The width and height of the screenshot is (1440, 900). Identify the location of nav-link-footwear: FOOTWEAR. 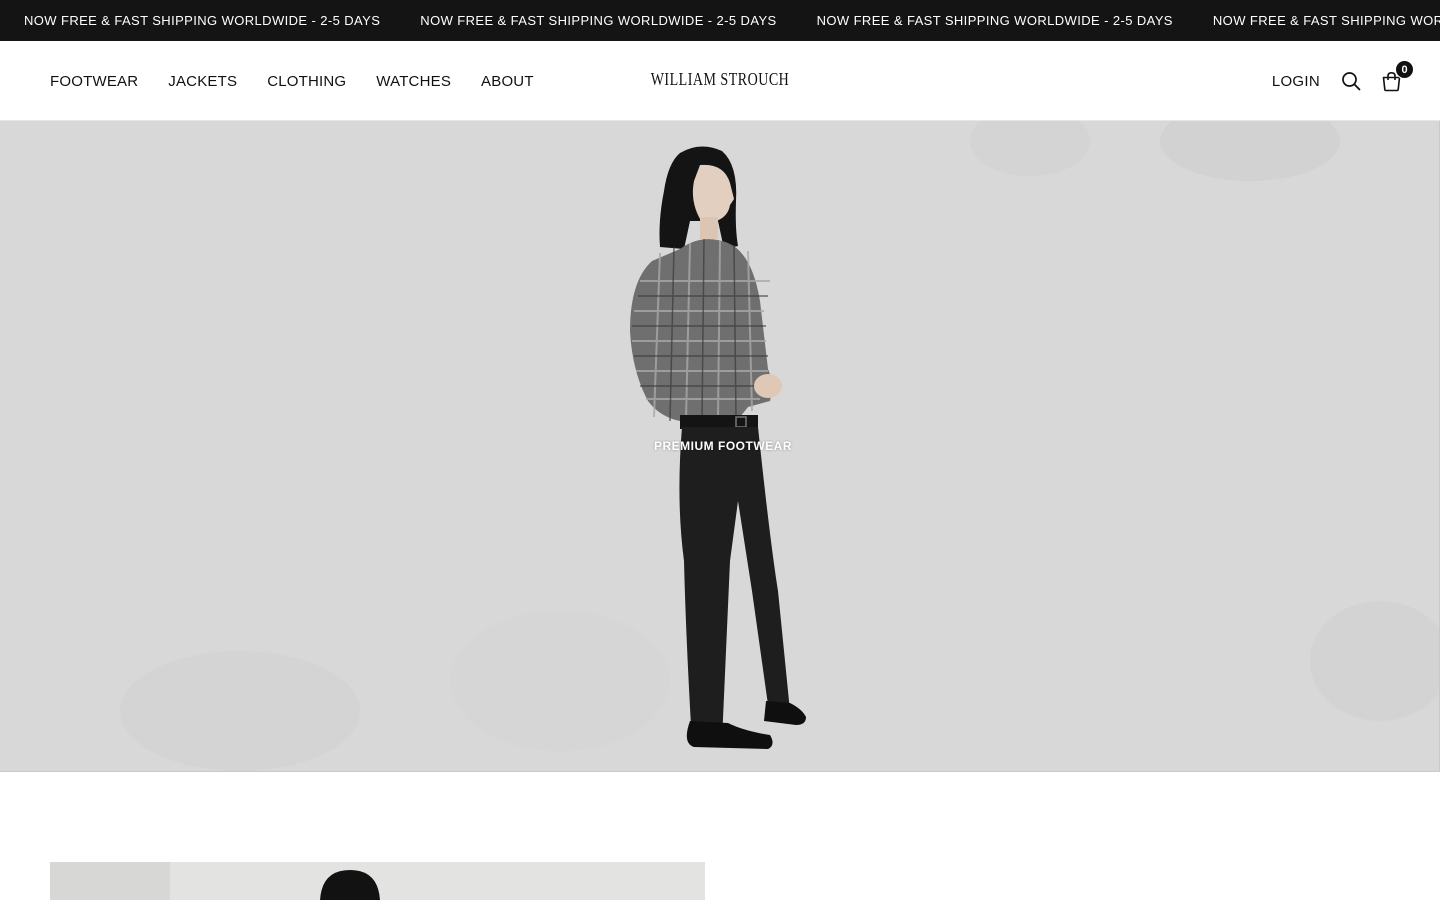
(94, 81).